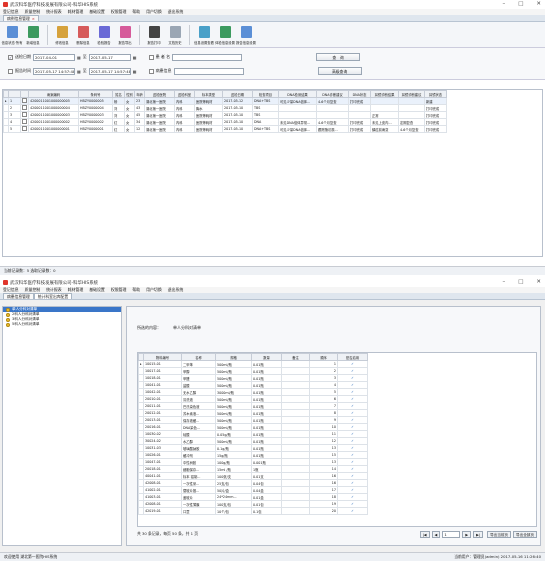  What do you see at coordinates (154, 35) in the screenshot?
I see `toolbar-button: 报告打印` at bounding box center [154, 35].